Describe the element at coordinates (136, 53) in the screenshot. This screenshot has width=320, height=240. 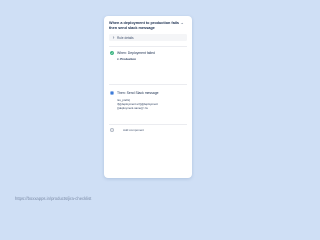
I see `trigger-label: When: Deployment failed` at that location.